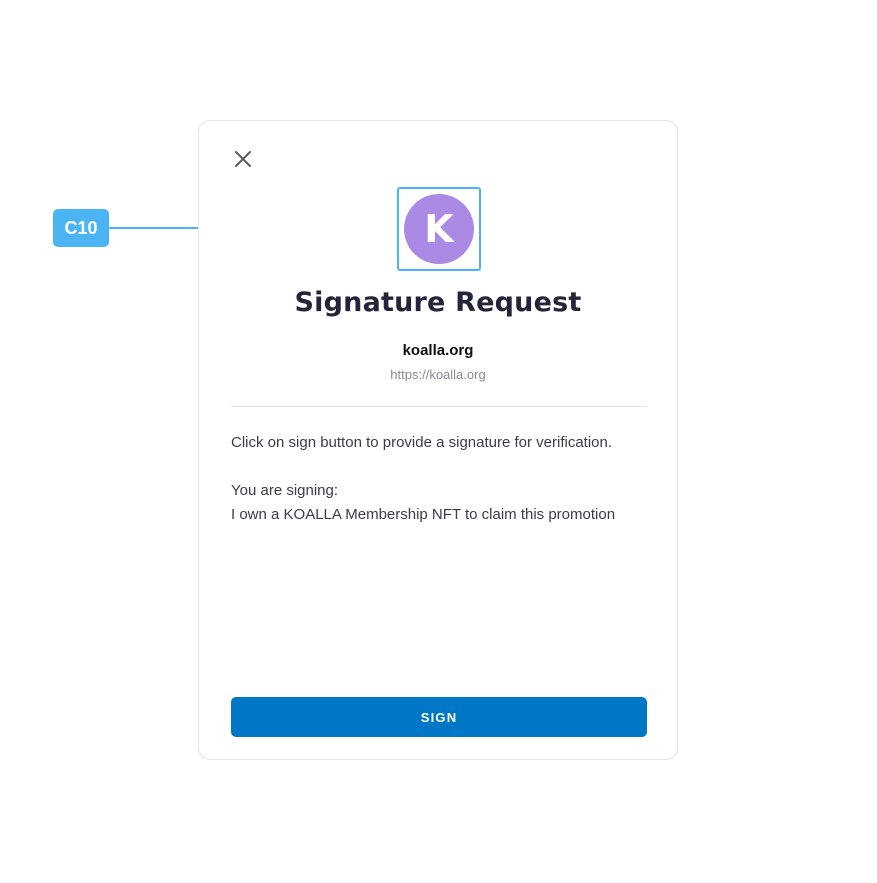 This screenshot has height=883, width=877. What do you see at coordinates (438, 302) in the screenshot?
I see `dialog-title: Signature Request` at bounding box center [438, 302].